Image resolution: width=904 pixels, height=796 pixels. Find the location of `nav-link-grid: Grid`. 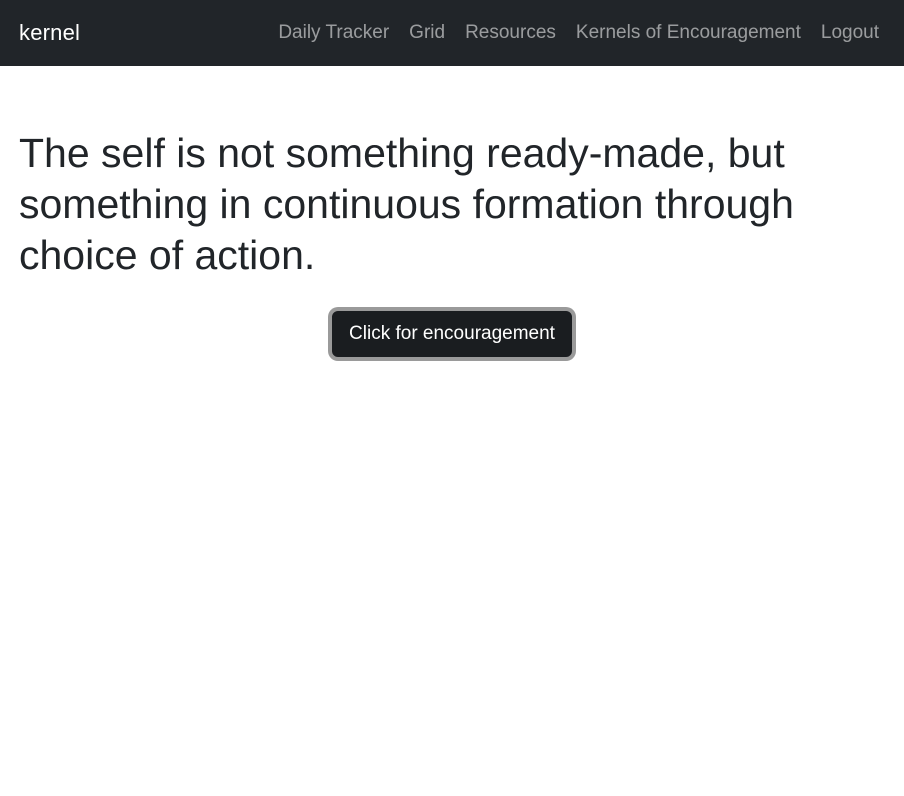

nav-link-grid: Grid is located at coordinates (427, 33).